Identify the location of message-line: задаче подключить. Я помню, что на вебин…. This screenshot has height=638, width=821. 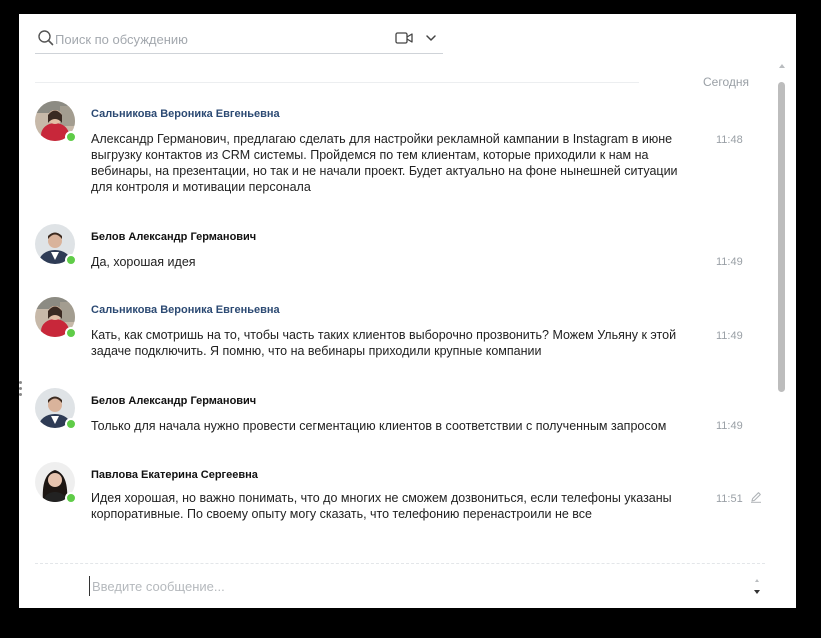
(316, 351).